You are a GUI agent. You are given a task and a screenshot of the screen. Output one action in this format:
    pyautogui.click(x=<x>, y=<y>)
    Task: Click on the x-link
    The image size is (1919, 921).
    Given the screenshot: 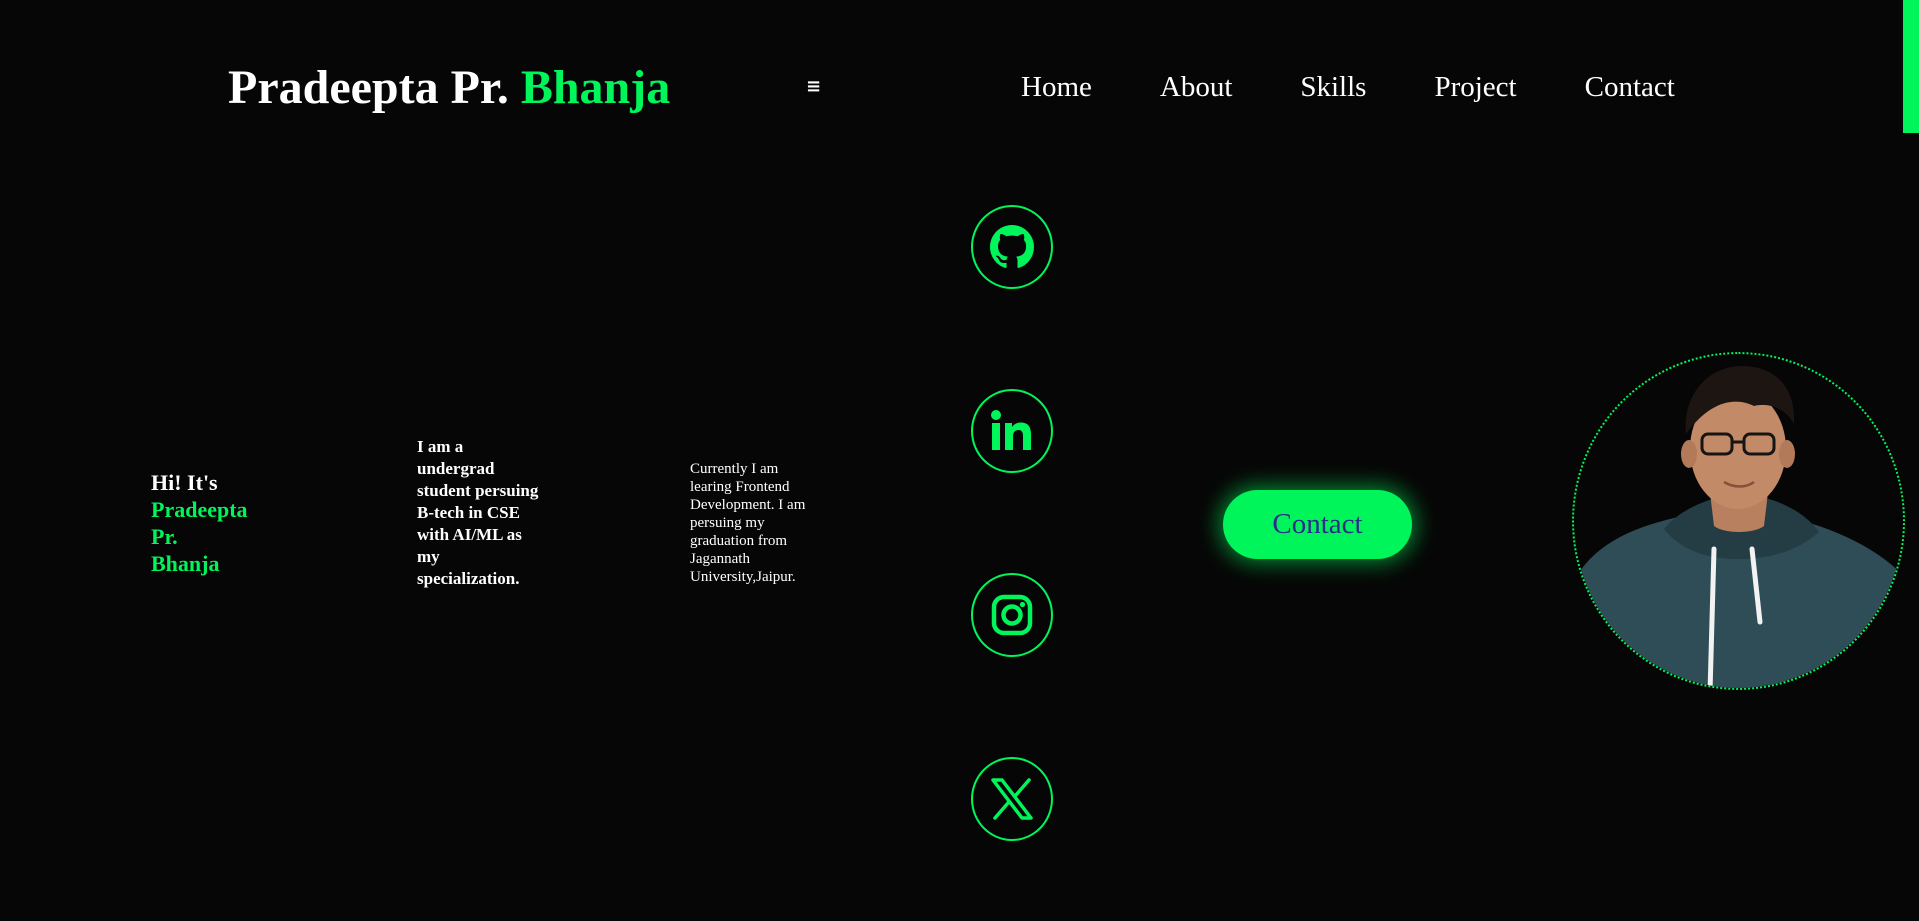 What is the action you would take?
    pyautogui.click(x=1012, y=799)
    